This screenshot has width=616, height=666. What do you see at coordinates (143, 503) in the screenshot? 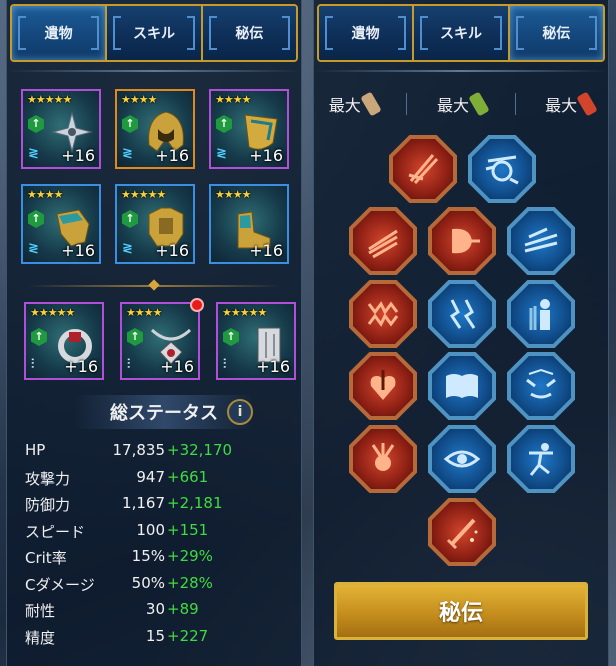
I see `stat-base: 1,167` at bounding box center [143, 503].